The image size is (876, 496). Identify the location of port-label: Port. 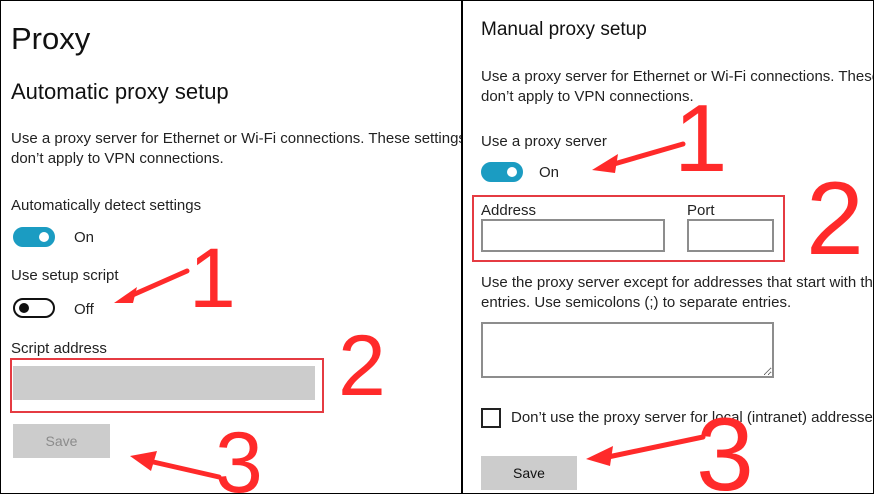
(701, 210).